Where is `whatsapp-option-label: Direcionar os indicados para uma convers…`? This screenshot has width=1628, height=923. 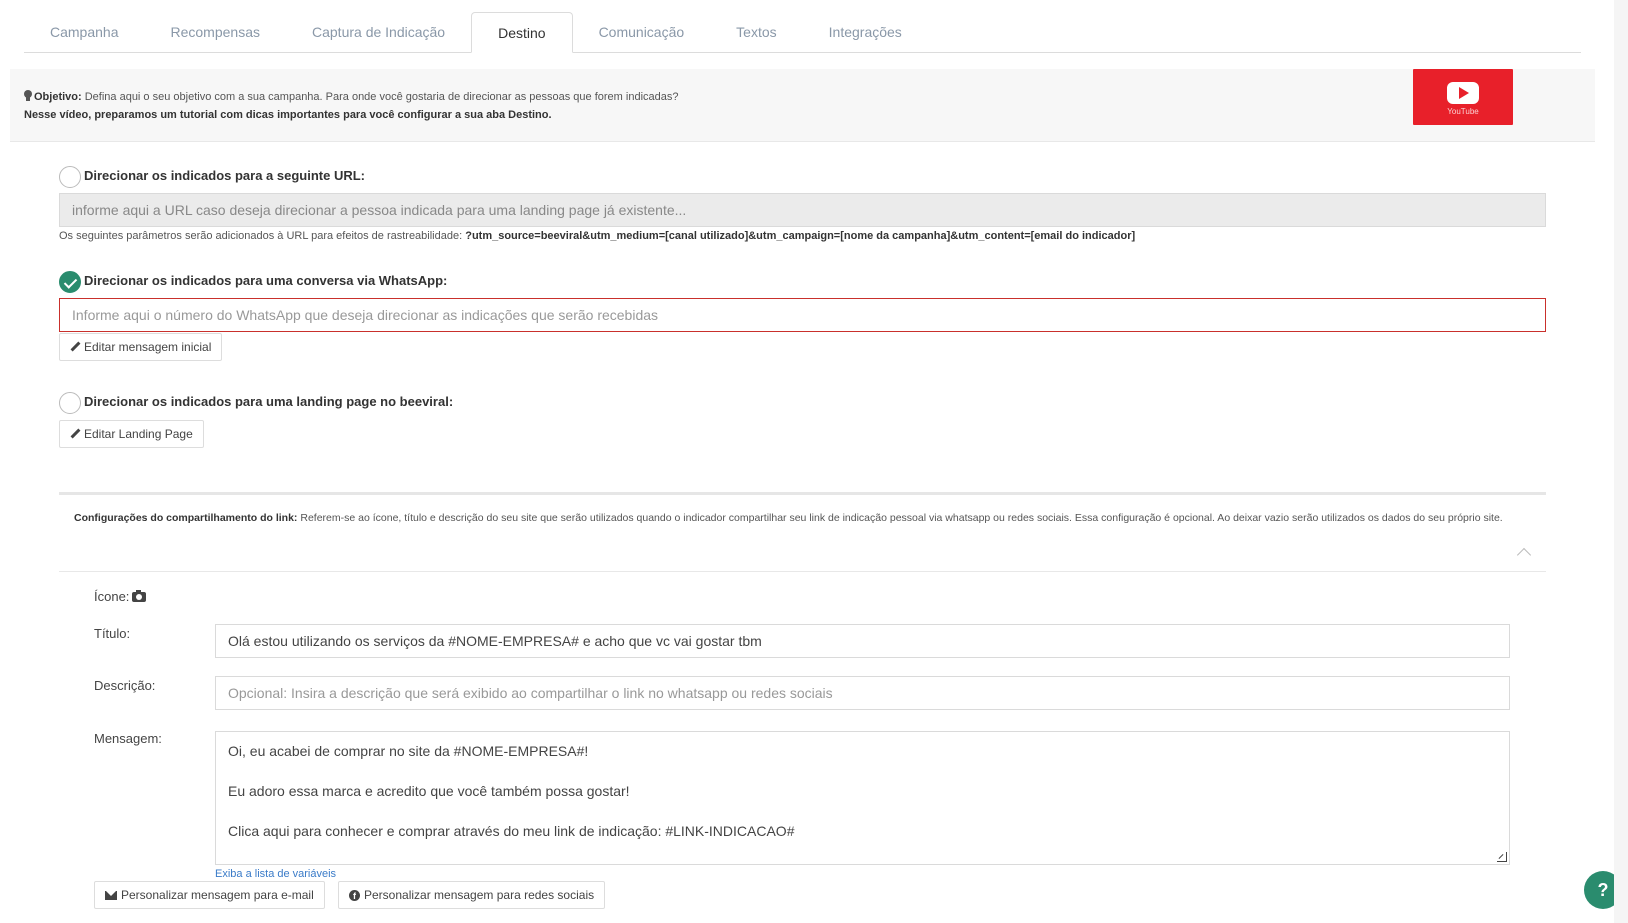 whatsapp-option-label: Direcionar os indicados para uma convers… is located at coordinates (266, 280).